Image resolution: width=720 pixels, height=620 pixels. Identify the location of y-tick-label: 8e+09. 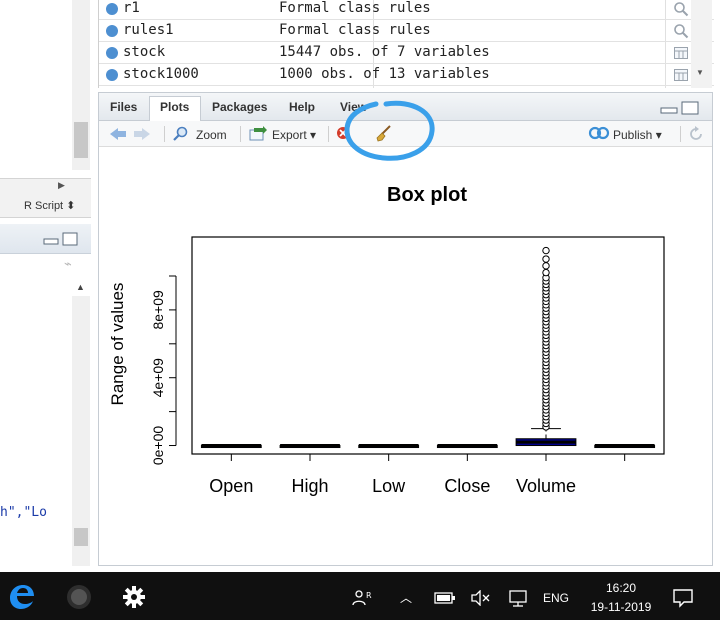
(158, 310).